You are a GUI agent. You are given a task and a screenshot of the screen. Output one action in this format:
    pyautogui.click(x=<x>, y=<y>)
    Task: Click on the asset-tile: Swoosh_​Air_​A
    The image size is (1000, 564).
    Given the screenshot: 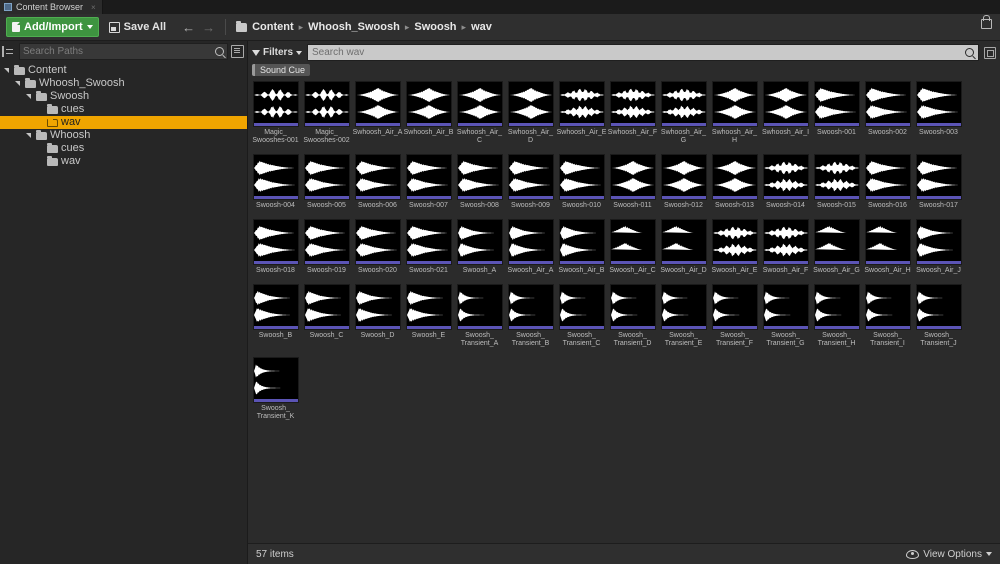 What is the action you would take?
    pyautogui.click(x=530, y=247)
    